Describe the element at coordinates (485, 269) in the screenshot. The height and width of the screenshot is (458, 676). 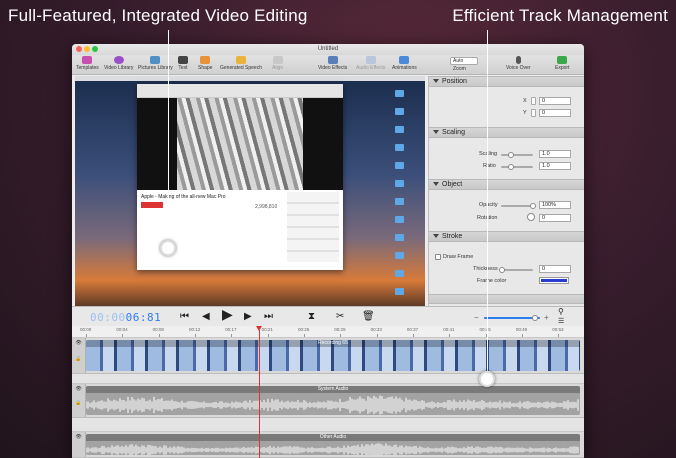
I see `thickness-label: Thickness` at that location.